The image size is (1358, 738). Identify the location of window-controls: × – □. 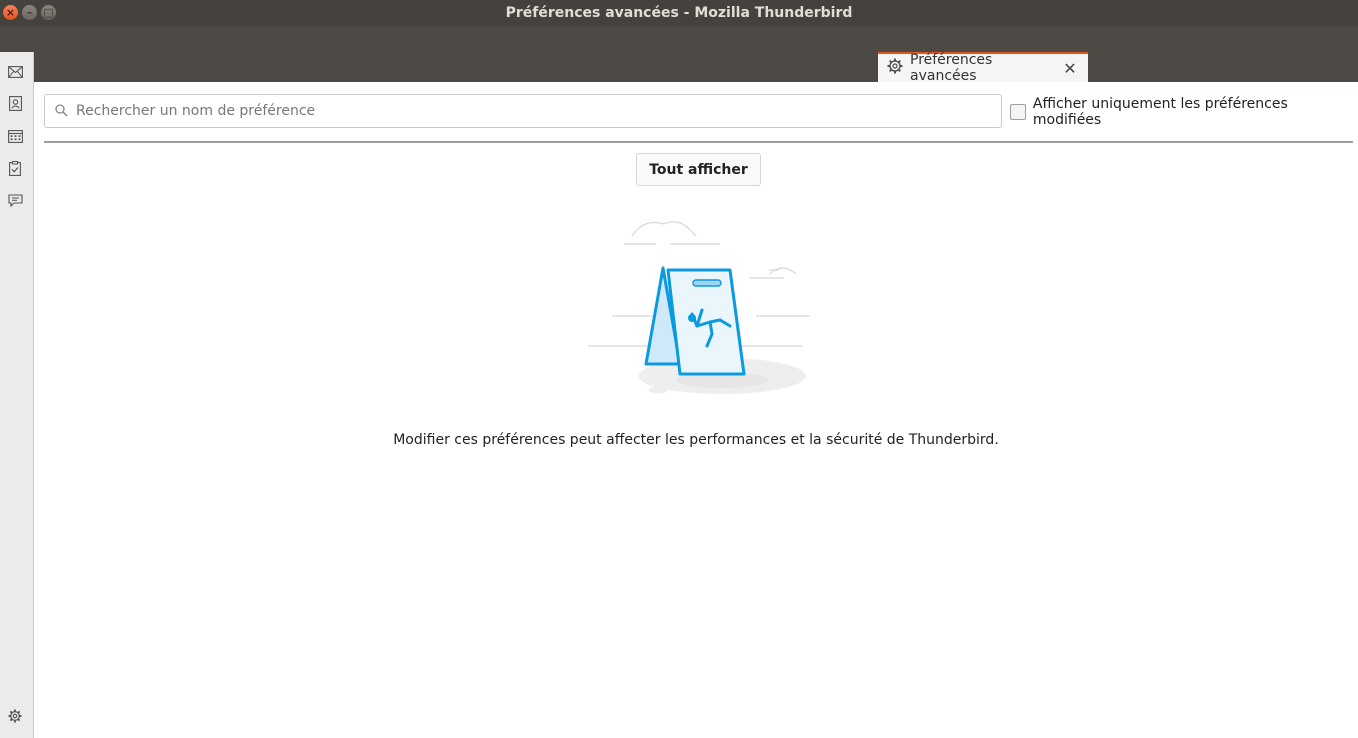
(29, 12).